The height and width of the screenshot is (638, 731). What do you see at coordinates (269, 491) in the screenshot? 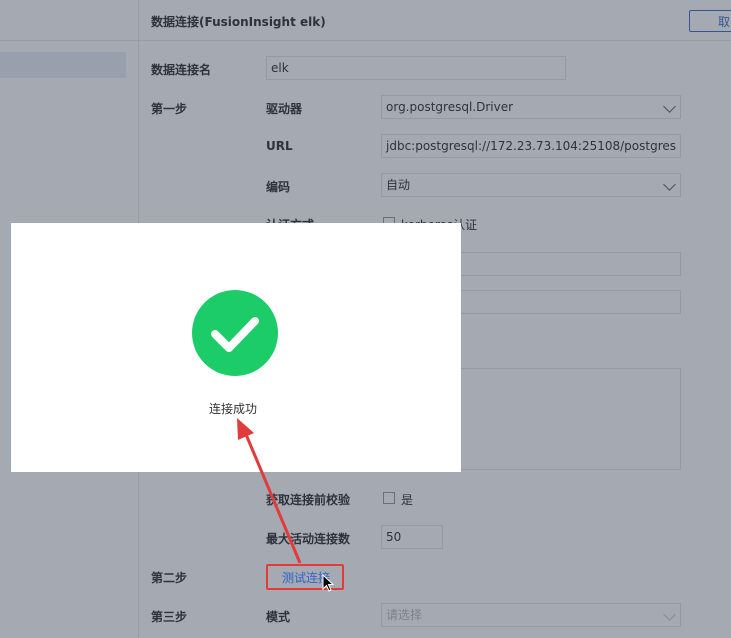
I see `red-arrow` at bounding box center [269, 491].